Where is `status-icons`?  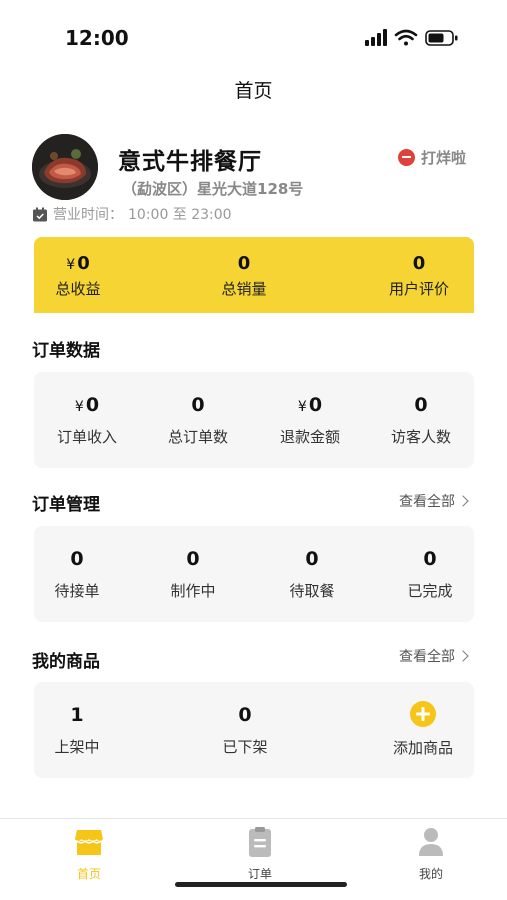
status-icons is located at coordinates (411, 37).